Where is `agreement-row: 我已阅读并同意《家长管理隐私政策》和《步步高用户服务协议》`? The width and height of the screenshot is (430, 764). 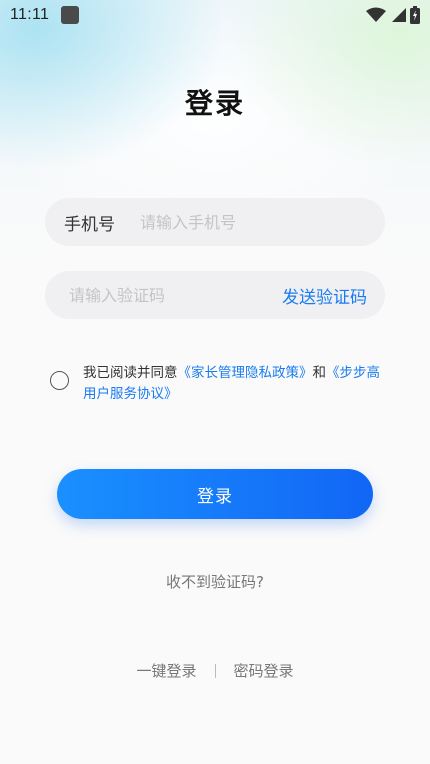 agreement-row: 我已阅读并同意《家长管理隐私政策》和《步步高用户服务协议》 is located at coordinates (220, 384).